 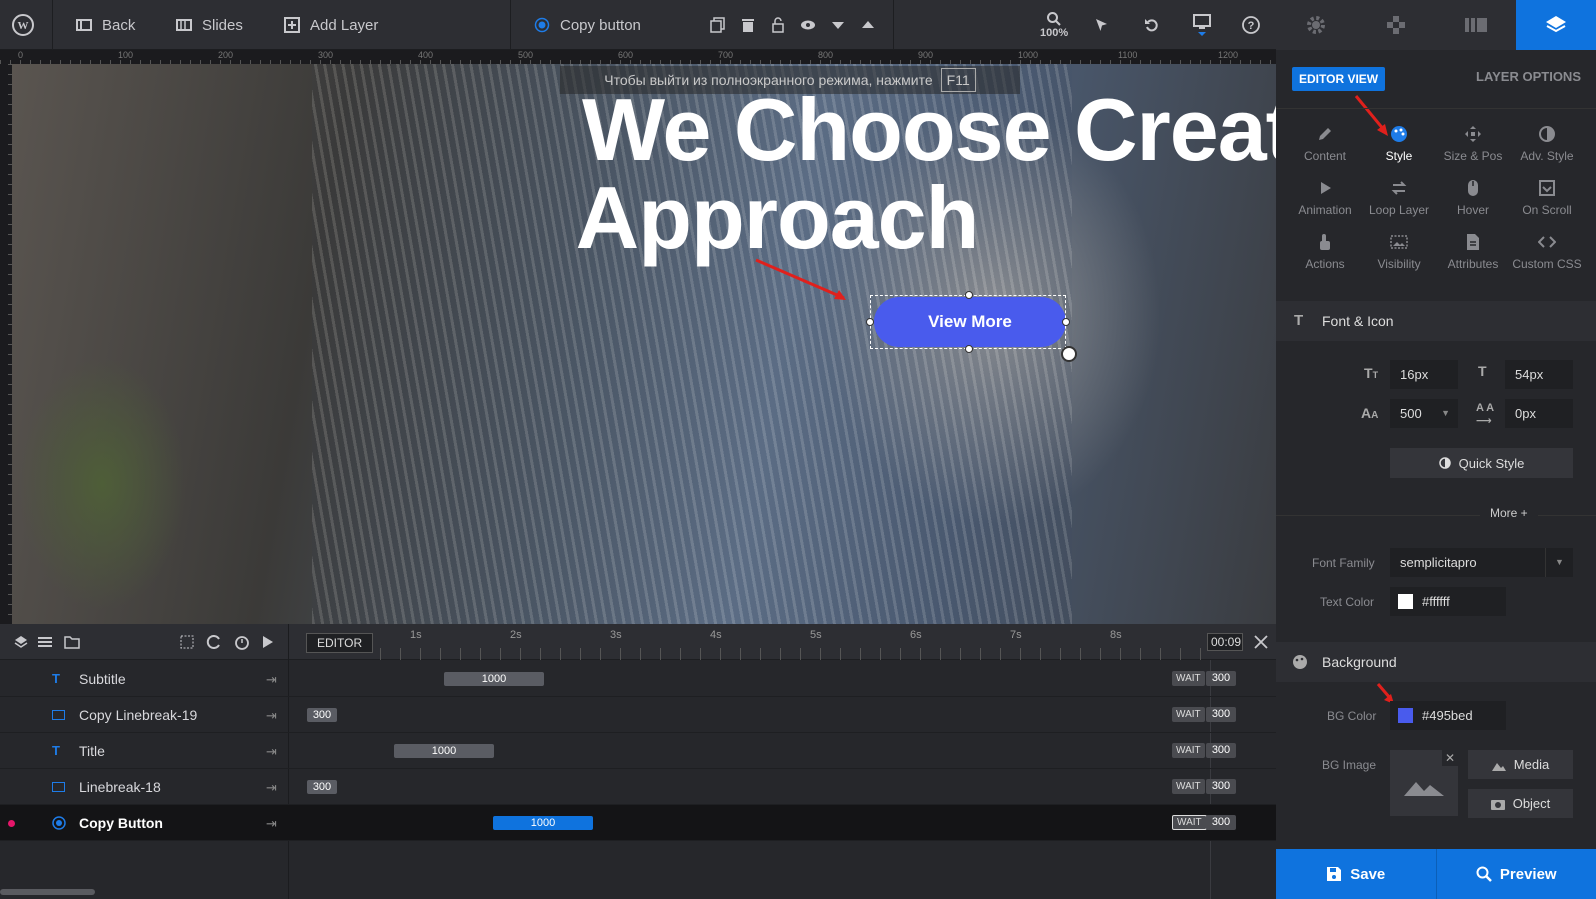 I want to click on font-size-input: 16px, so click(x=1424, y=374).